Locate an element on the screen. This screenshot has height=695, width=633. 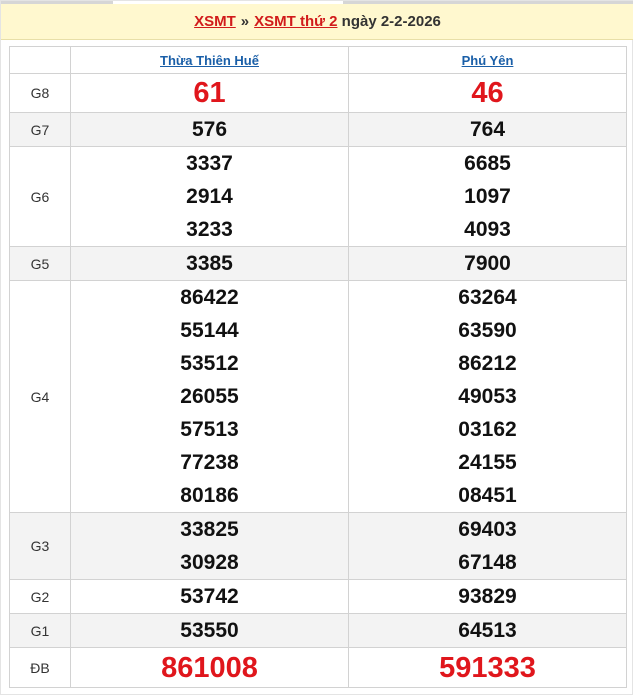
result-number: 77238 is located at coordinates (209, 462).